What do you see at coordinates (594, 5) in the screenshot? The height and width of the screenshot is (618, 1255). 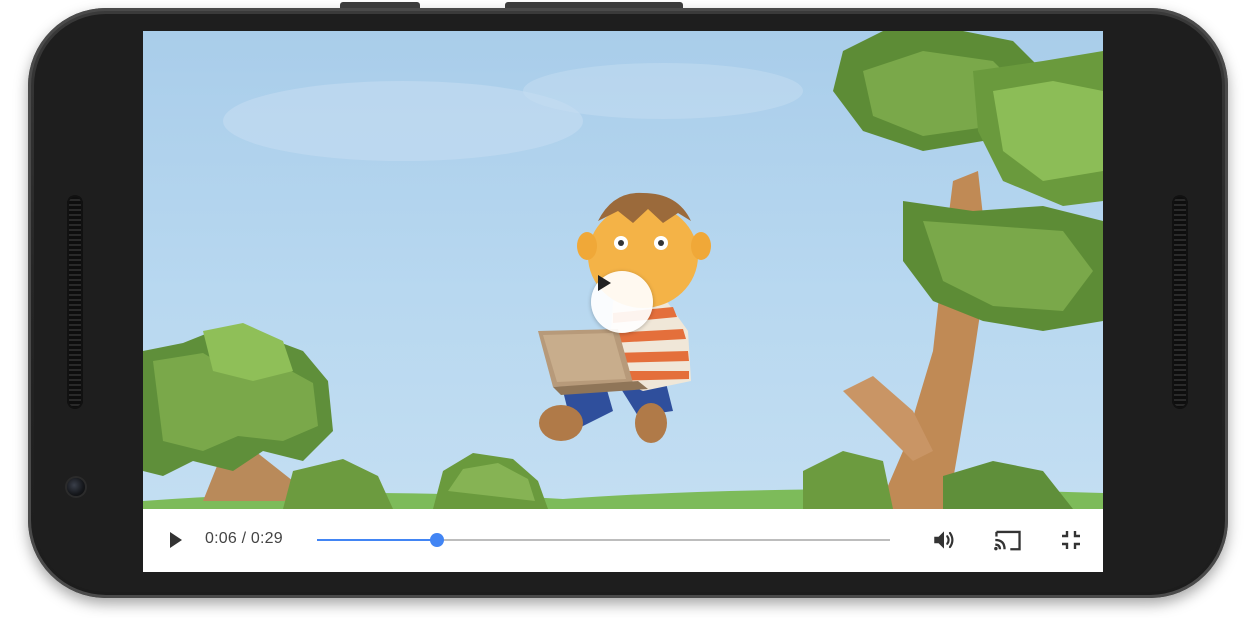 I see `phone-volume-rocker` at bounding box center [594, 5].